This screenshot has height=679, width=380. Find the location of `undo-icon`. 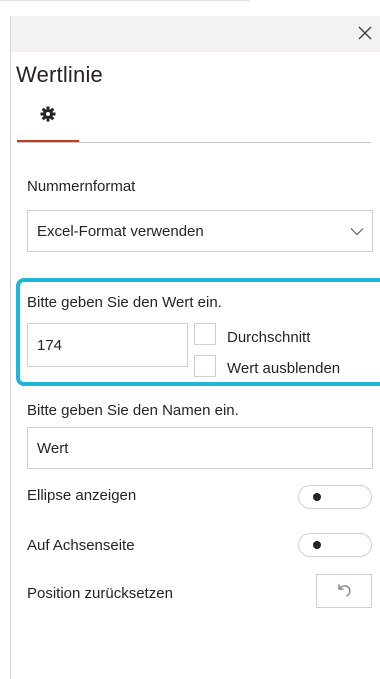

undo-icon is located at coordinates (344, 590).